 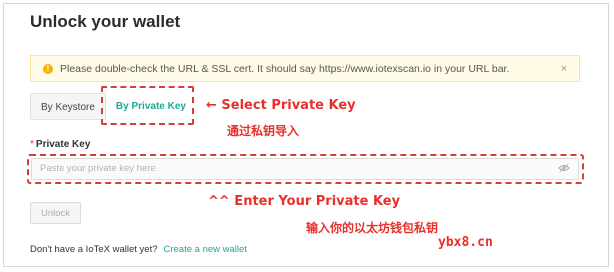 I want to click on eye-hidden-icon, so click(x=564, y=168).